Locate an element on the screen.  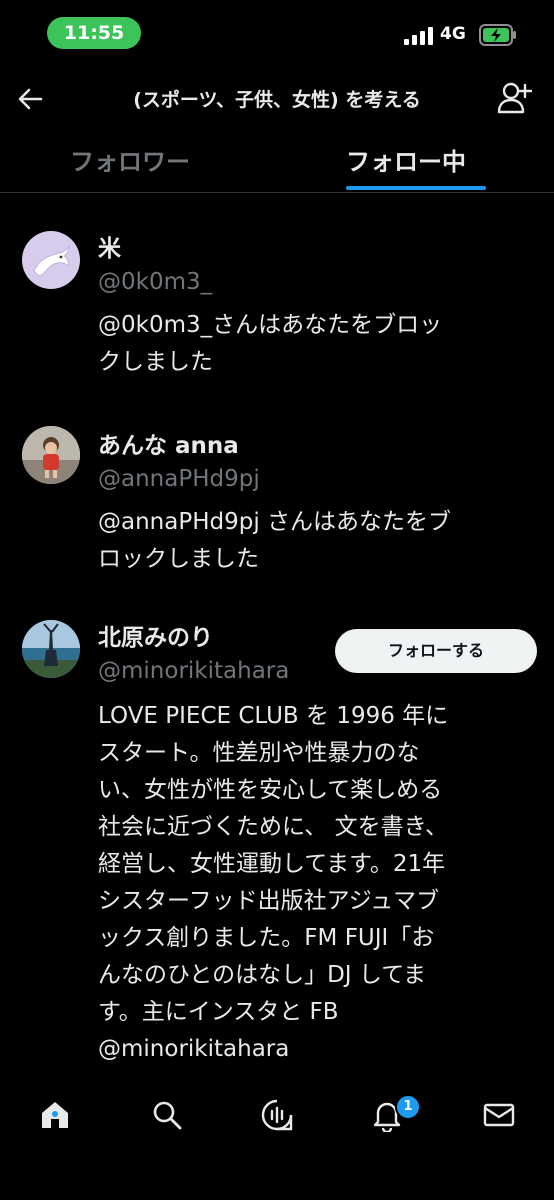
bio-line: クしました is located at coordinates (155, 362).